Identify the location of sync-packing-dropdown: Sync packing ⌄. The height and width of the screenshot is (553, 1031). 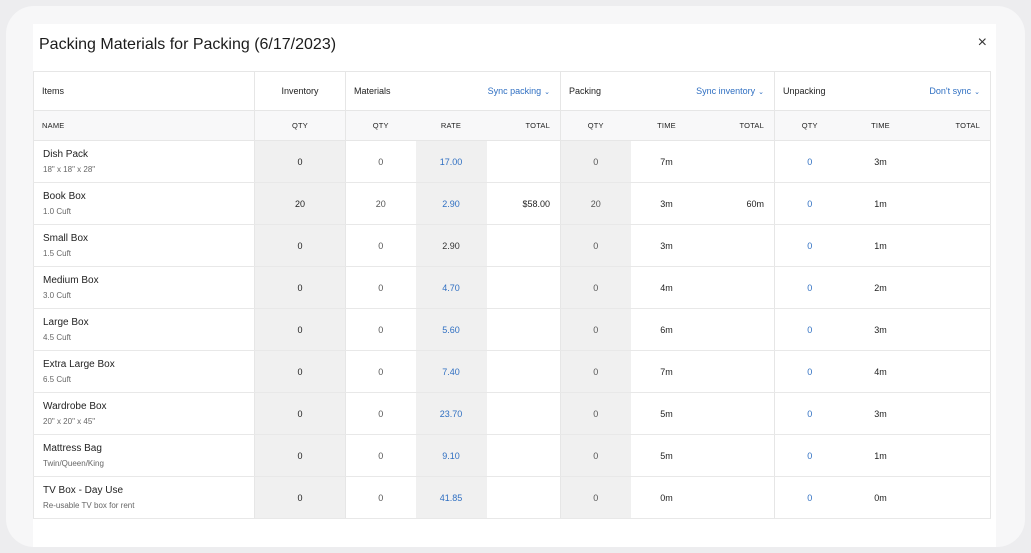
(488, 91).